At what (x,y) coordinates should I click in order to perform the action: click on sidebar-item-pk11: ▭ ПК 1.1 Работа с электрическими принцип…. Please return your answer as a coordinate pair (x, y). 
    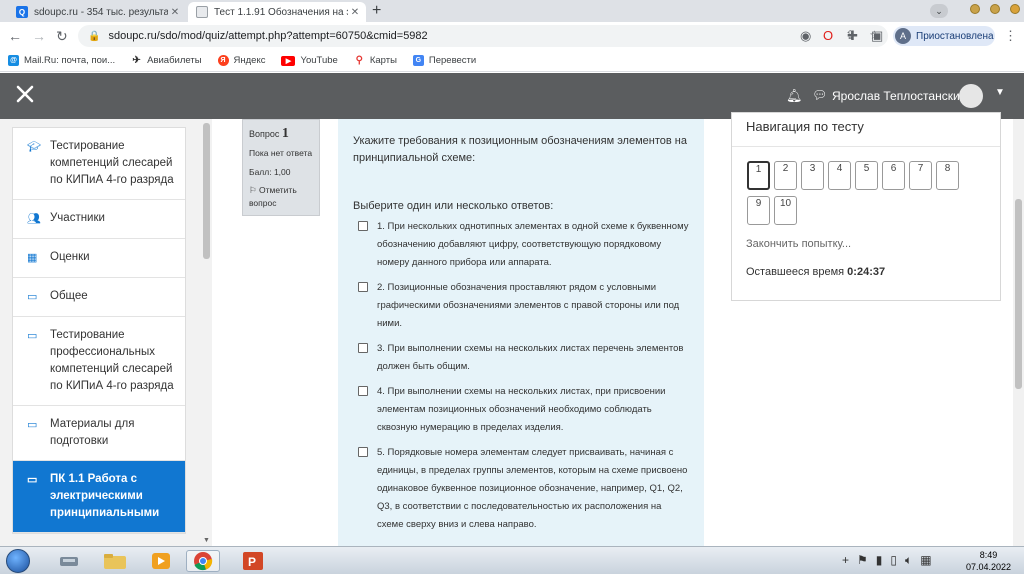
    Looking at the image, I should click on (99, 497).